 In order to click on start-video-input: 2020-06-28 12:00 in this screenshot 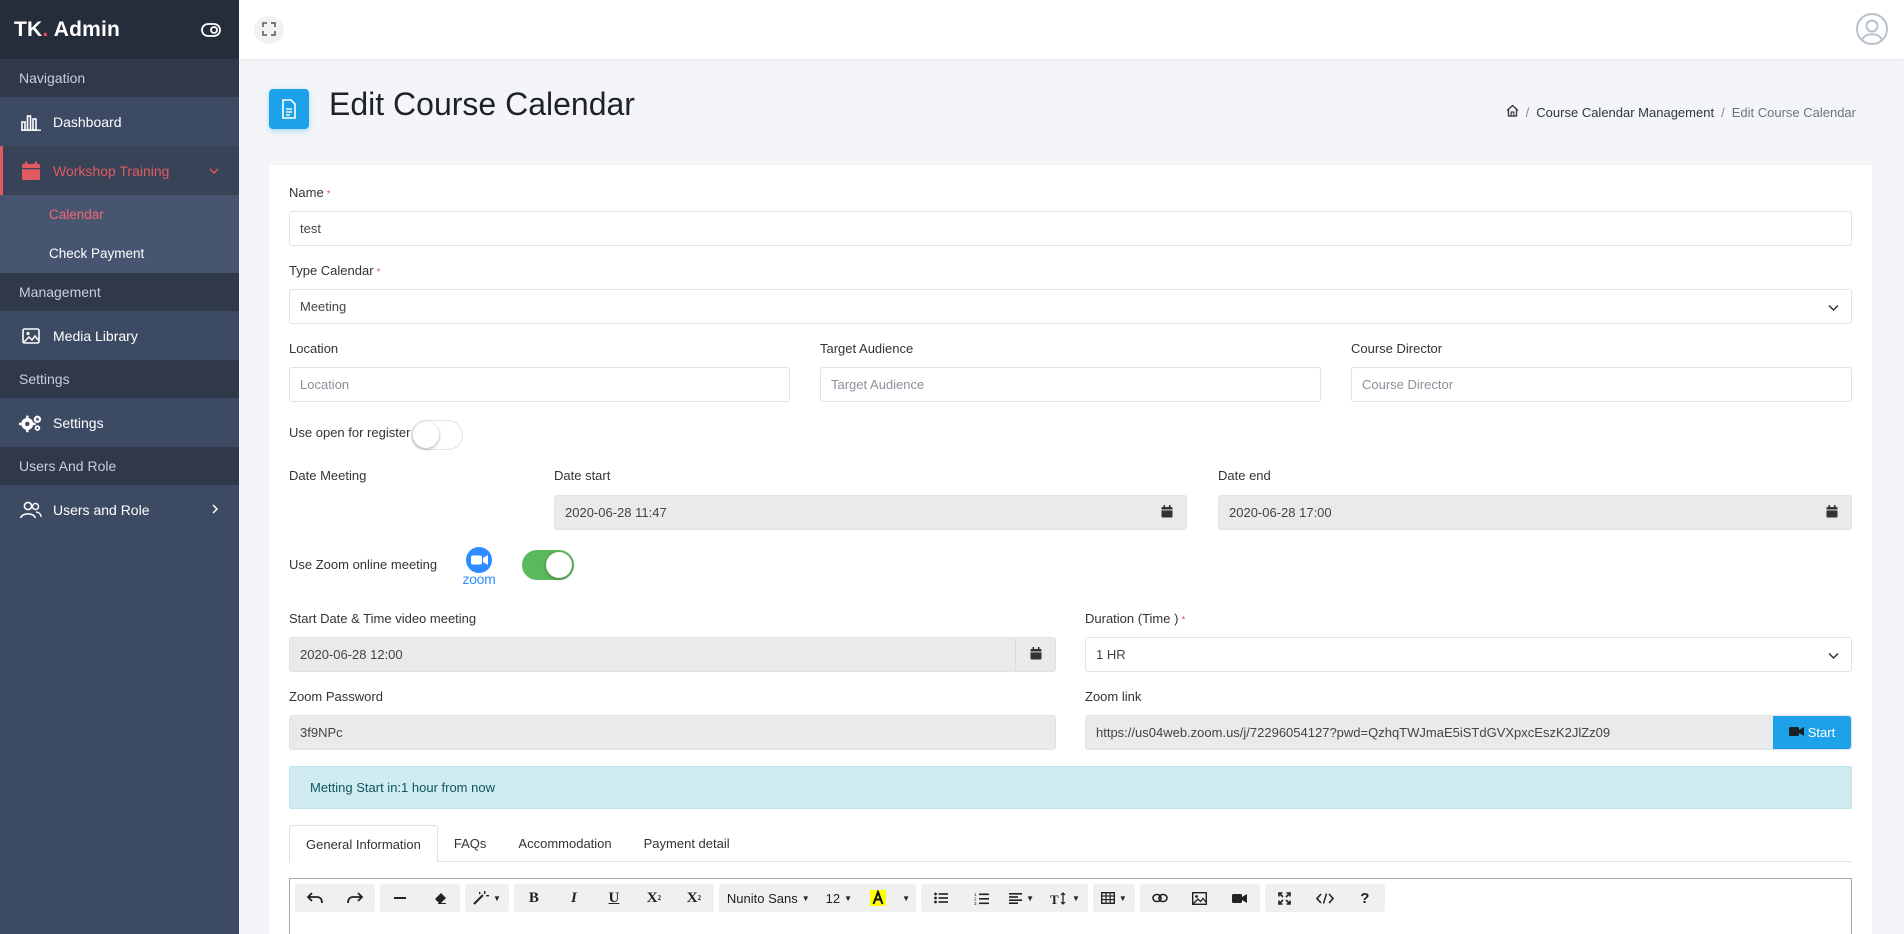, I will do `click(672, 654)`.